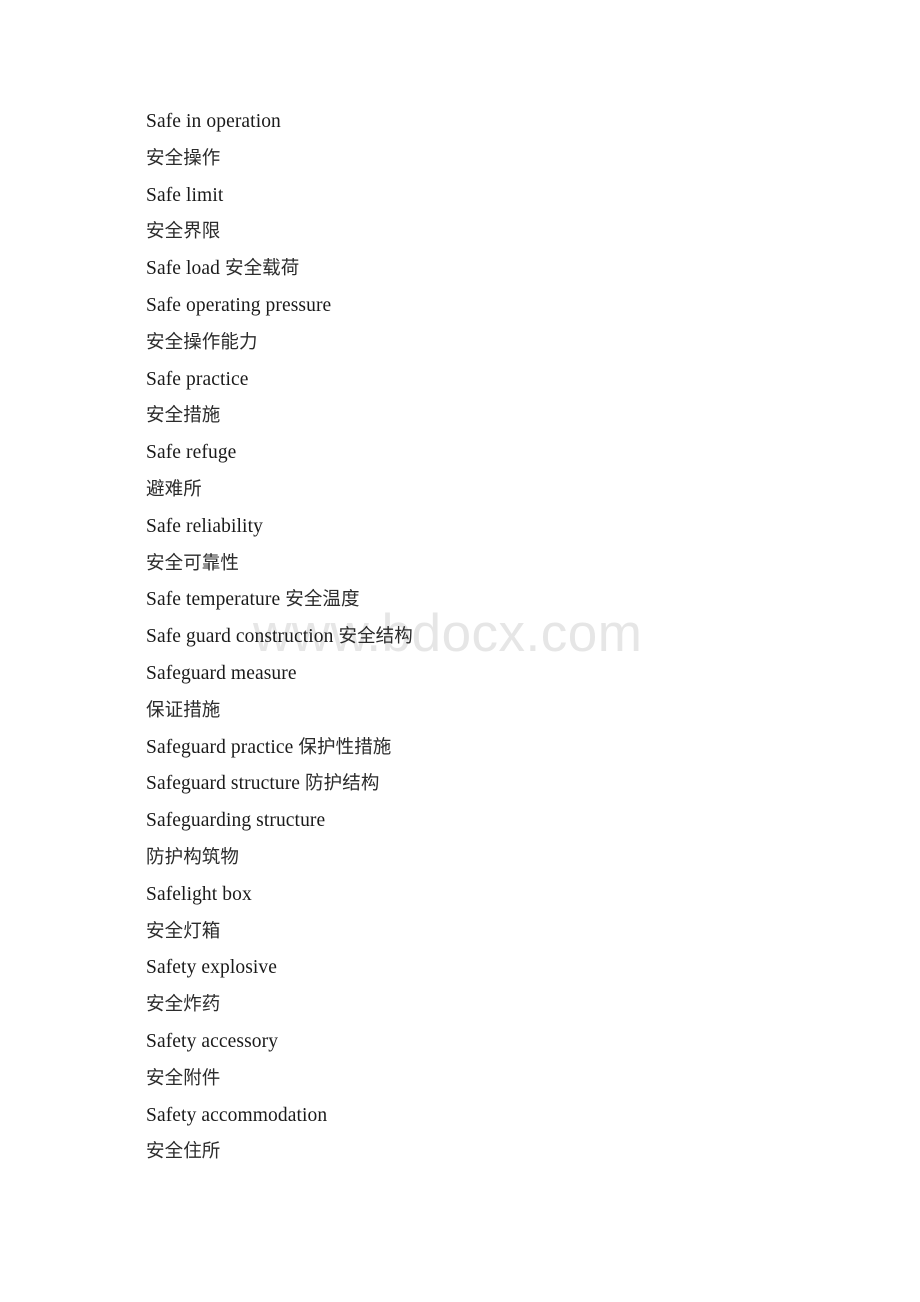 Image resolution: width=920 pixels, height=1302 pixels. I want to click on entry-term-en: Safe in operation, so click(213, 121).